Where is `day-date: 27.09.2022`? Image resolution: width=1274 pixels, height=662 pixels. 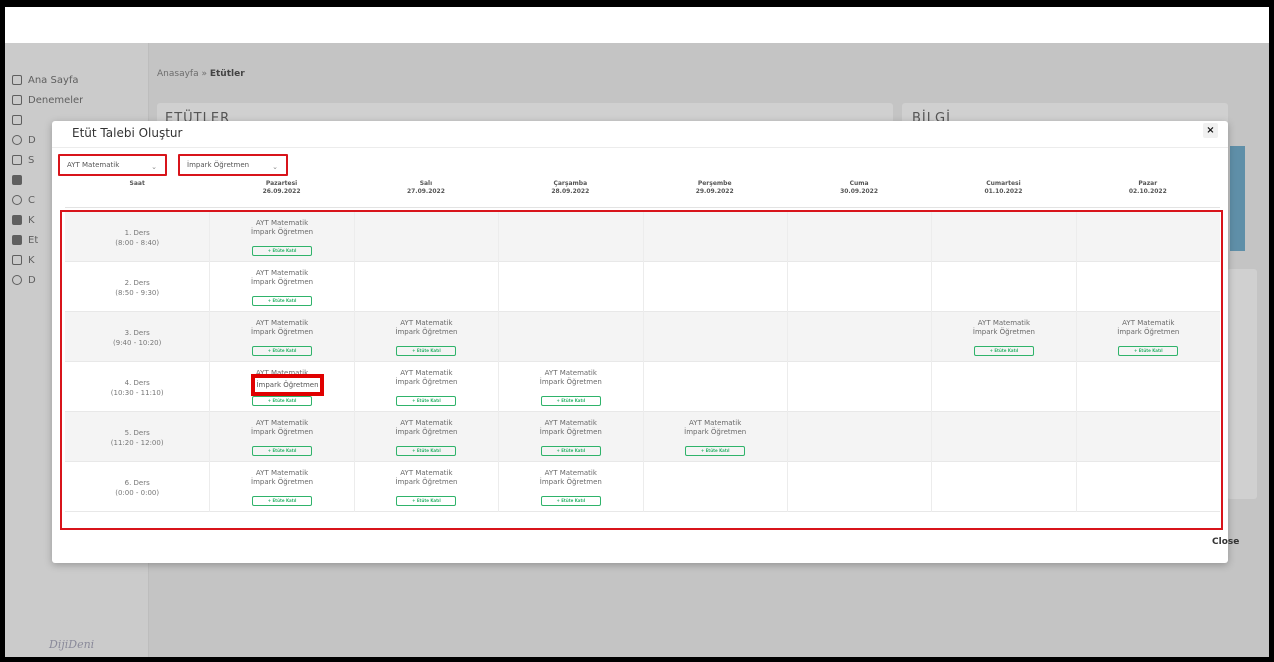
day-date: 27.09.2022 is located at coordinates (425, 191).